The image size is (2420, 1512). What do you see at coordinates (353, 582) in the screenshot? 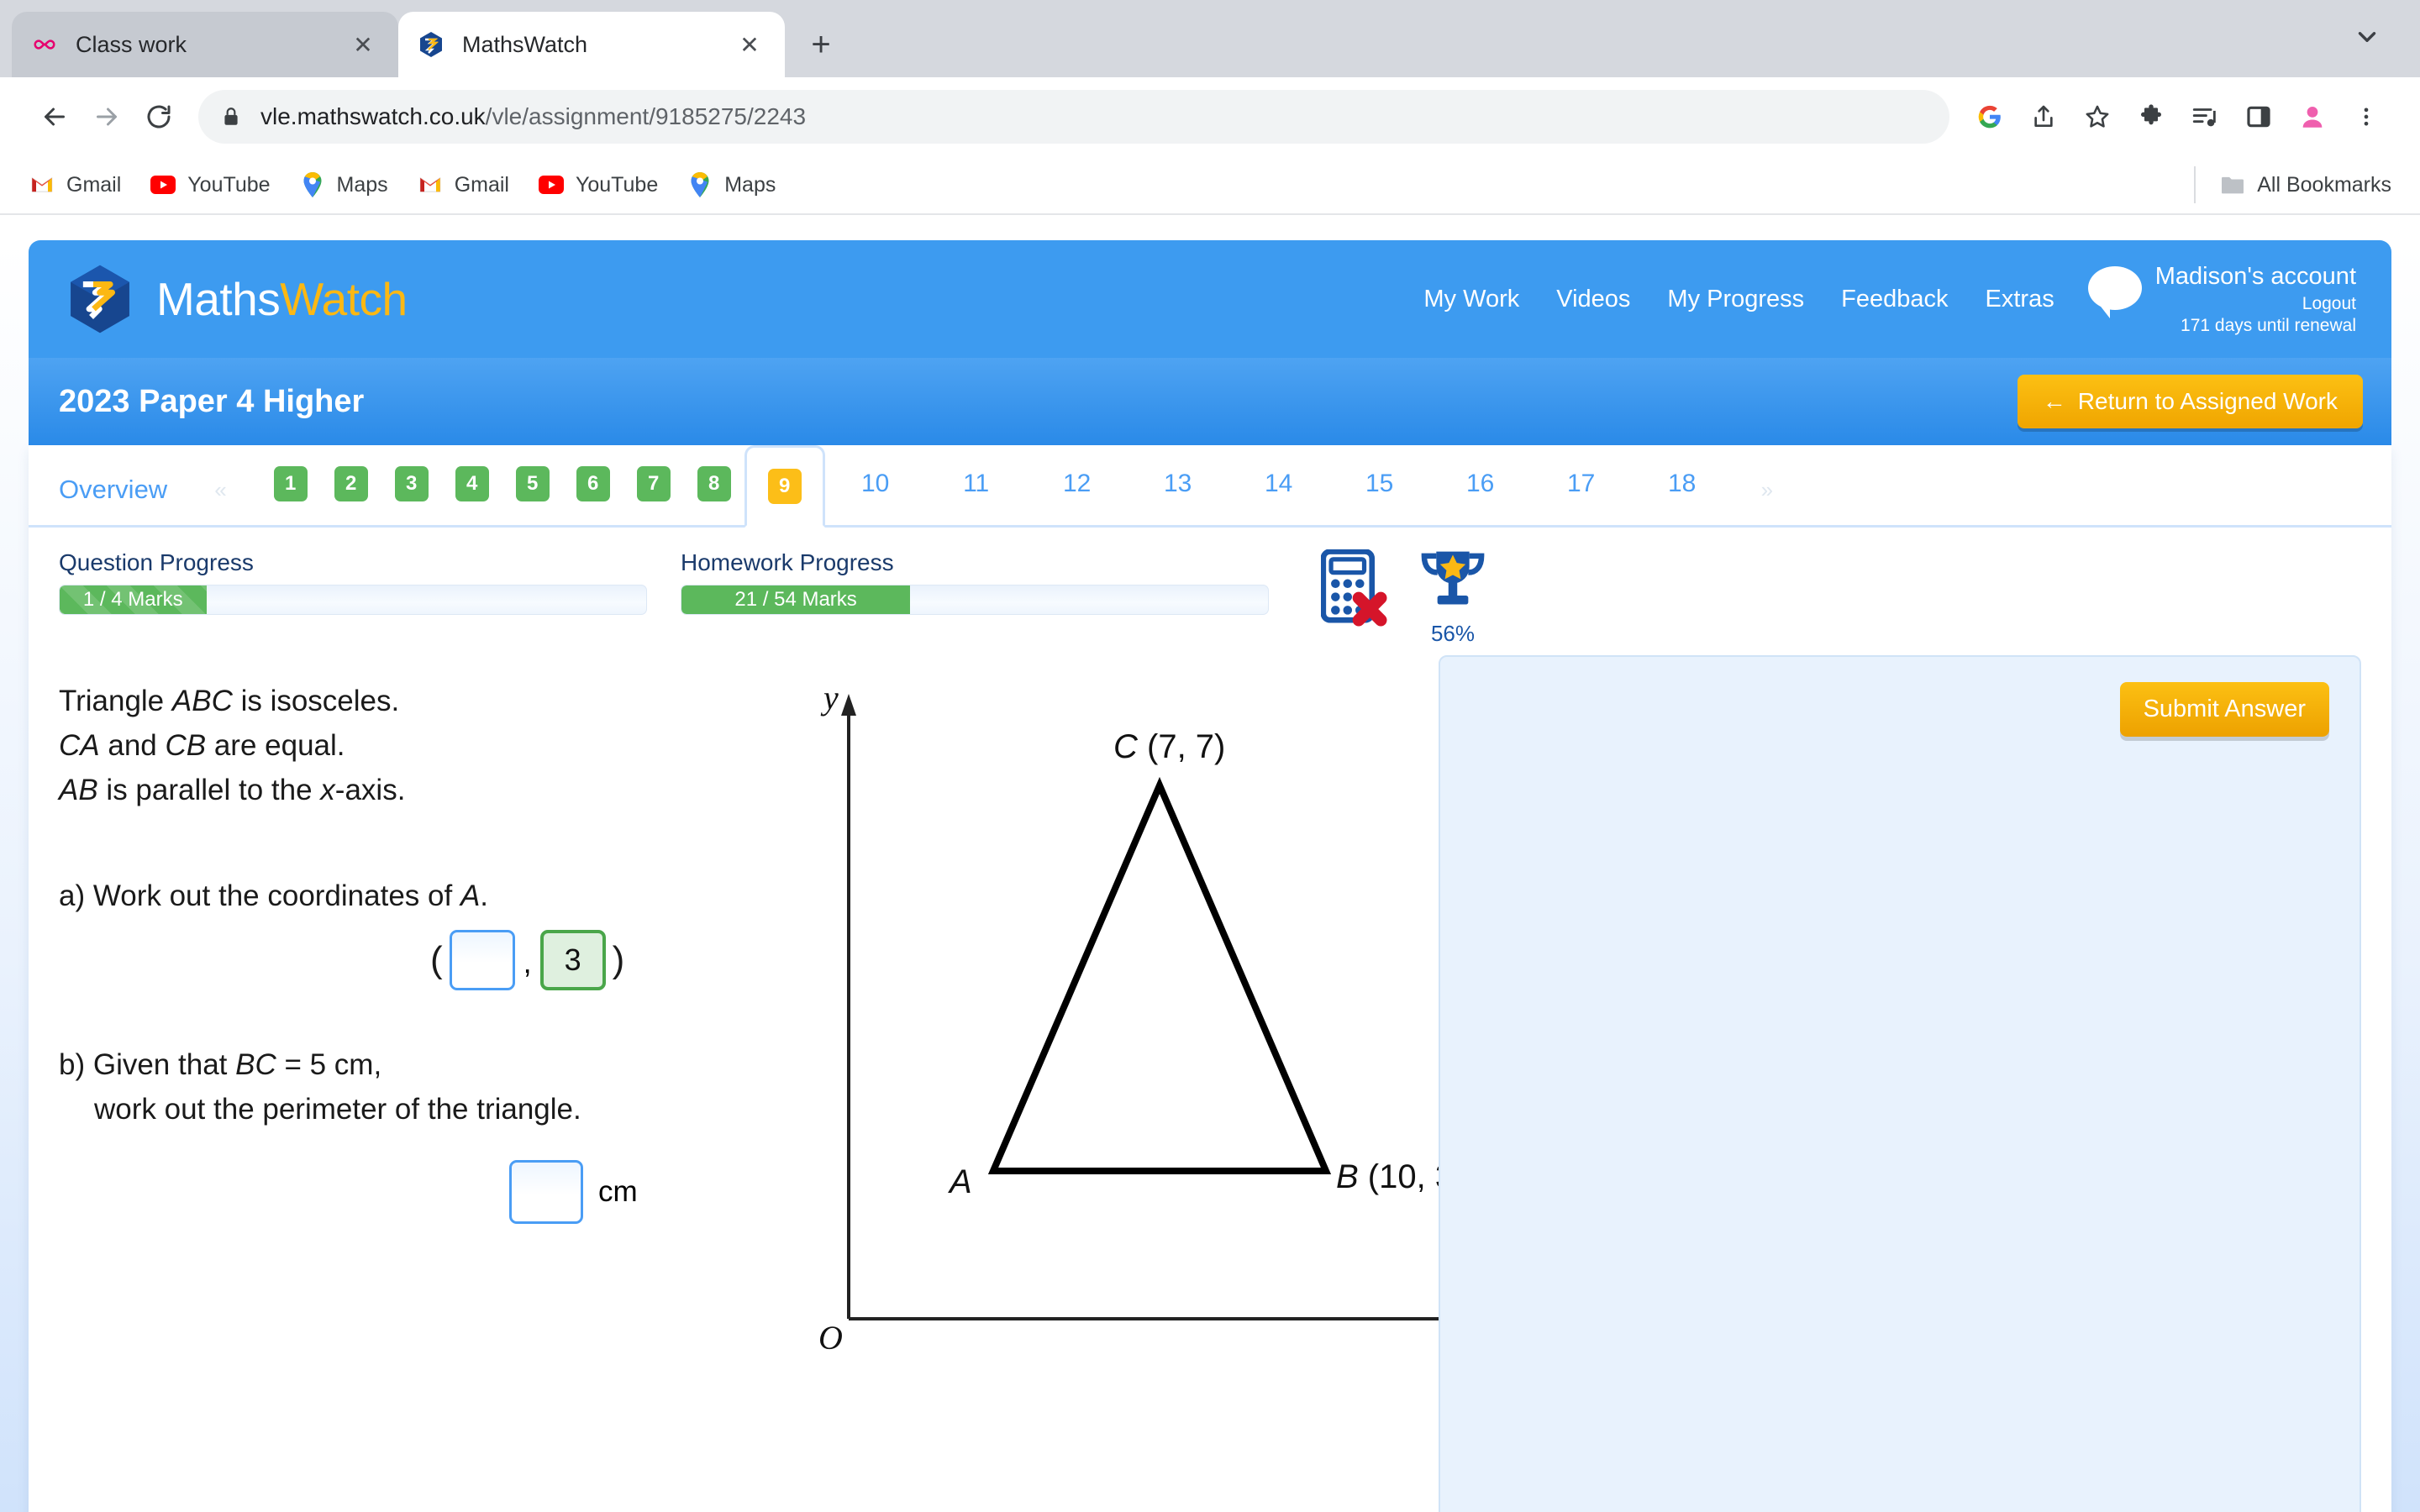
I see `question-progress: Question Progress 1 / 4 Marks` at bounding box center [353, 582].